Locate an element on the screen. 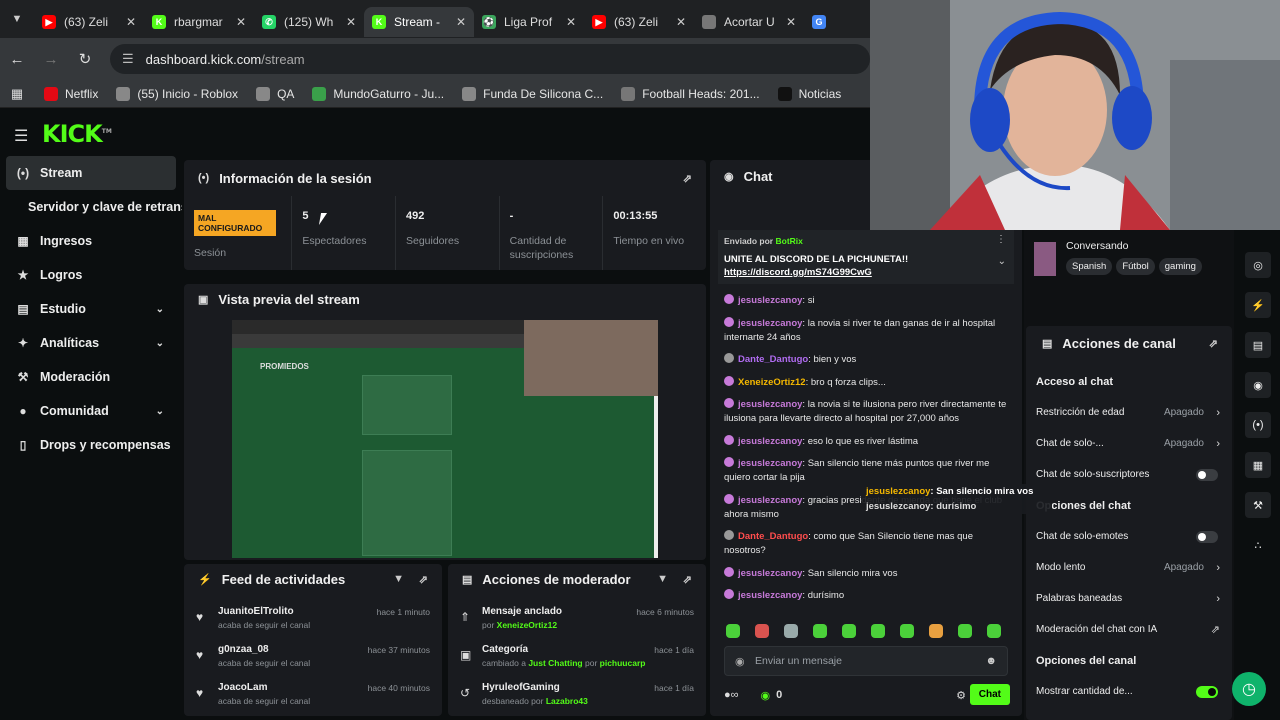 The width and height of the screenshot is (1280, 720). chat-username: XeneizeOrtiz12 is located at coordinates (772, 382).